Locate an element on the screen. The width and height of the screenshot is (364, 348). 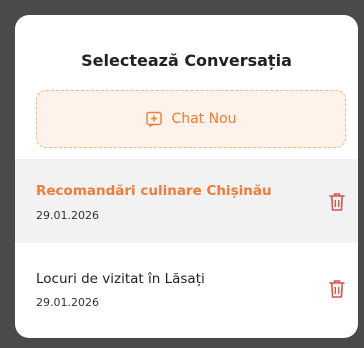
conversation-title: Locuri de vizitat în Lăsați is located at coordinates (120, 279).